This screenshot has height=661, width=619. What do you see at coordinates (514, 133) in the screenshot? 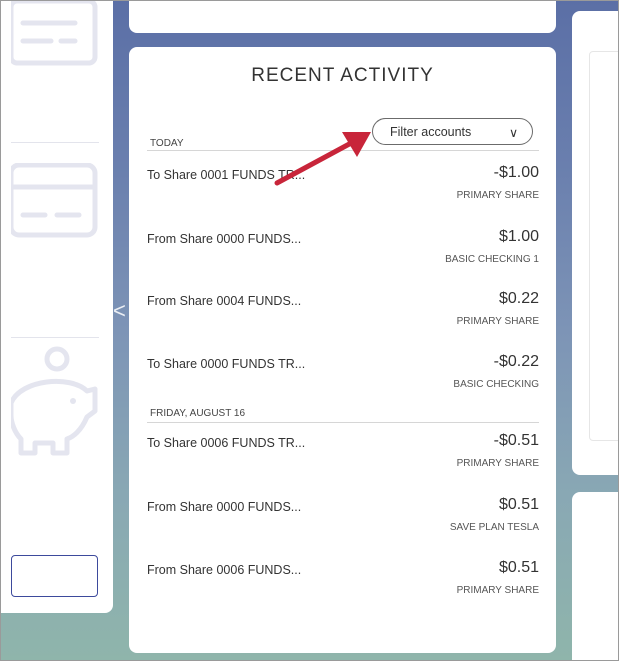
I see `chevron-down-icon: ∨` at bounding box center [514, 133].